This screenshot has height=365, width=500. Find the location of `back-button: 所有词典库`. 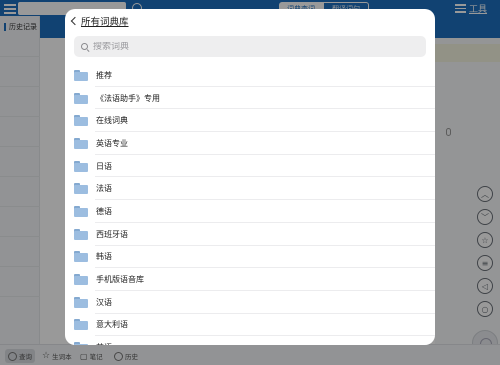

back-button: 所有词典库 is located at coordinates (99, 21).